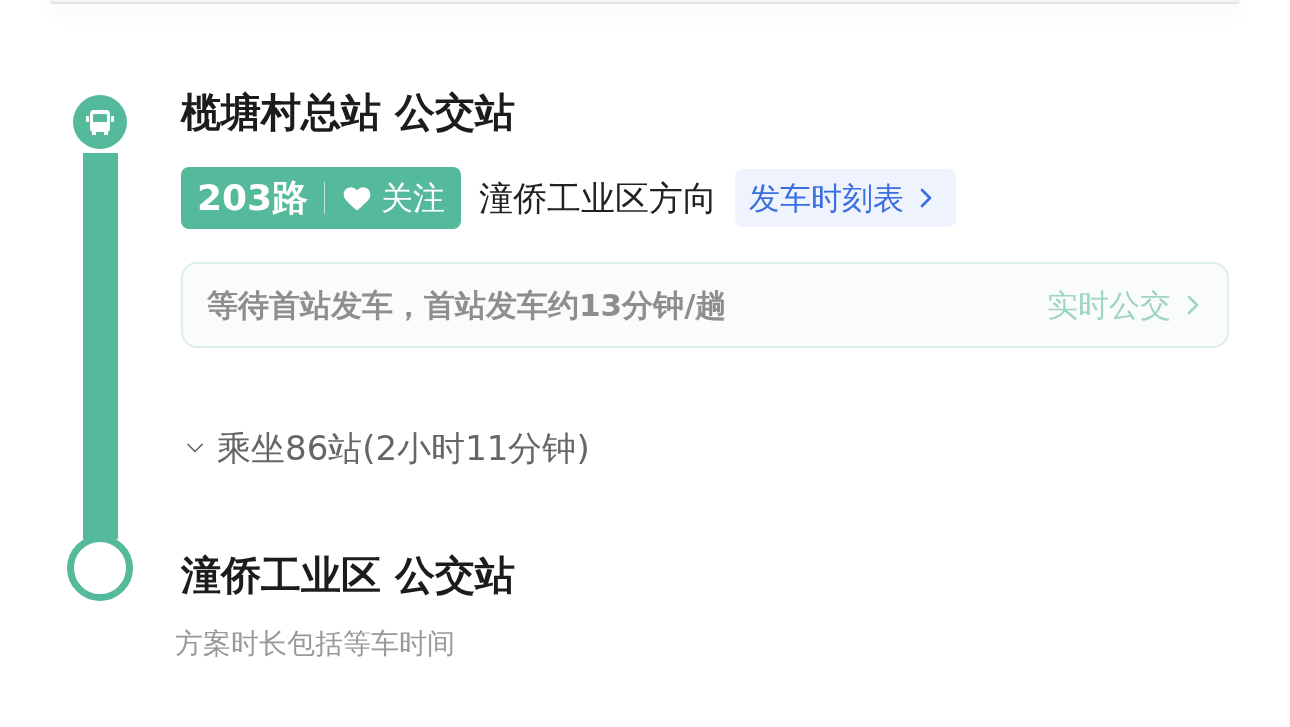 This screenshot has height=727, width=1290. I want to click on wait-notice: 等待首站发车，首站发车约13分钟/趟, so click(467, 305).